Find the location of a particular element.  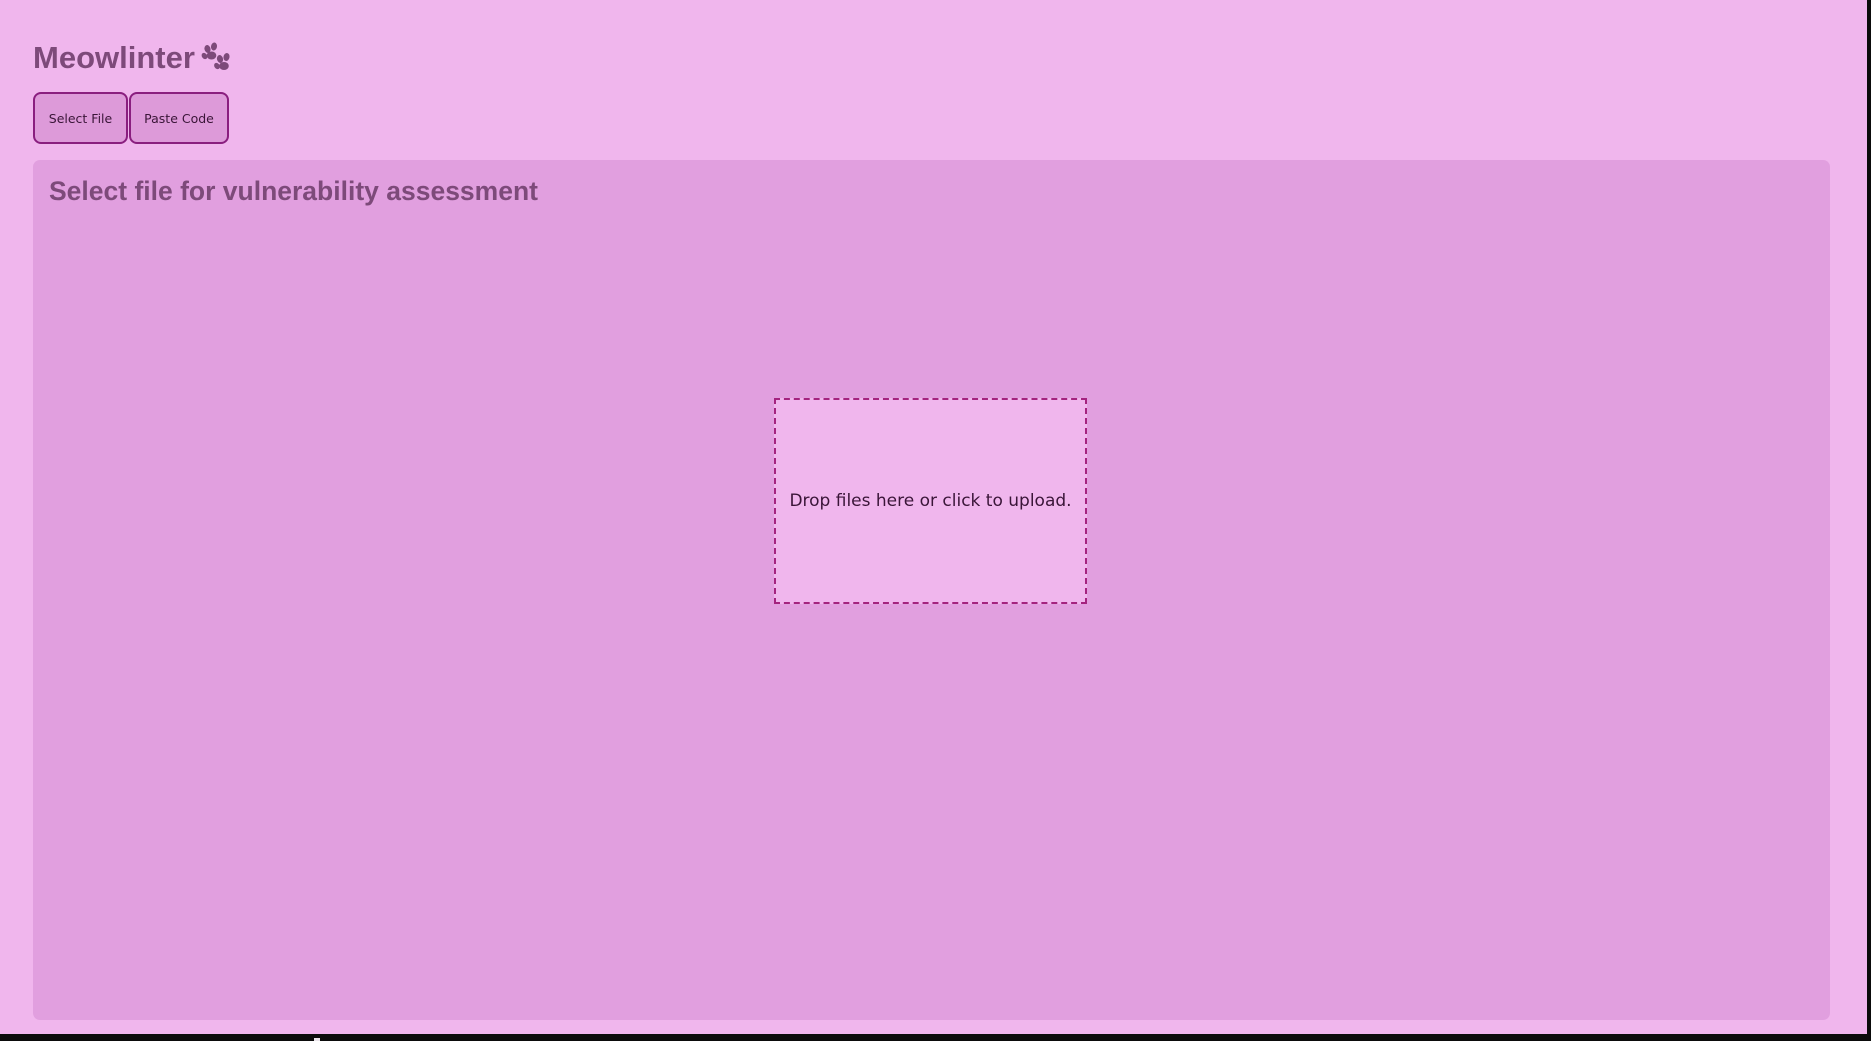

tab-bar: Select File Paste Code is located at coordinates (131, 118).